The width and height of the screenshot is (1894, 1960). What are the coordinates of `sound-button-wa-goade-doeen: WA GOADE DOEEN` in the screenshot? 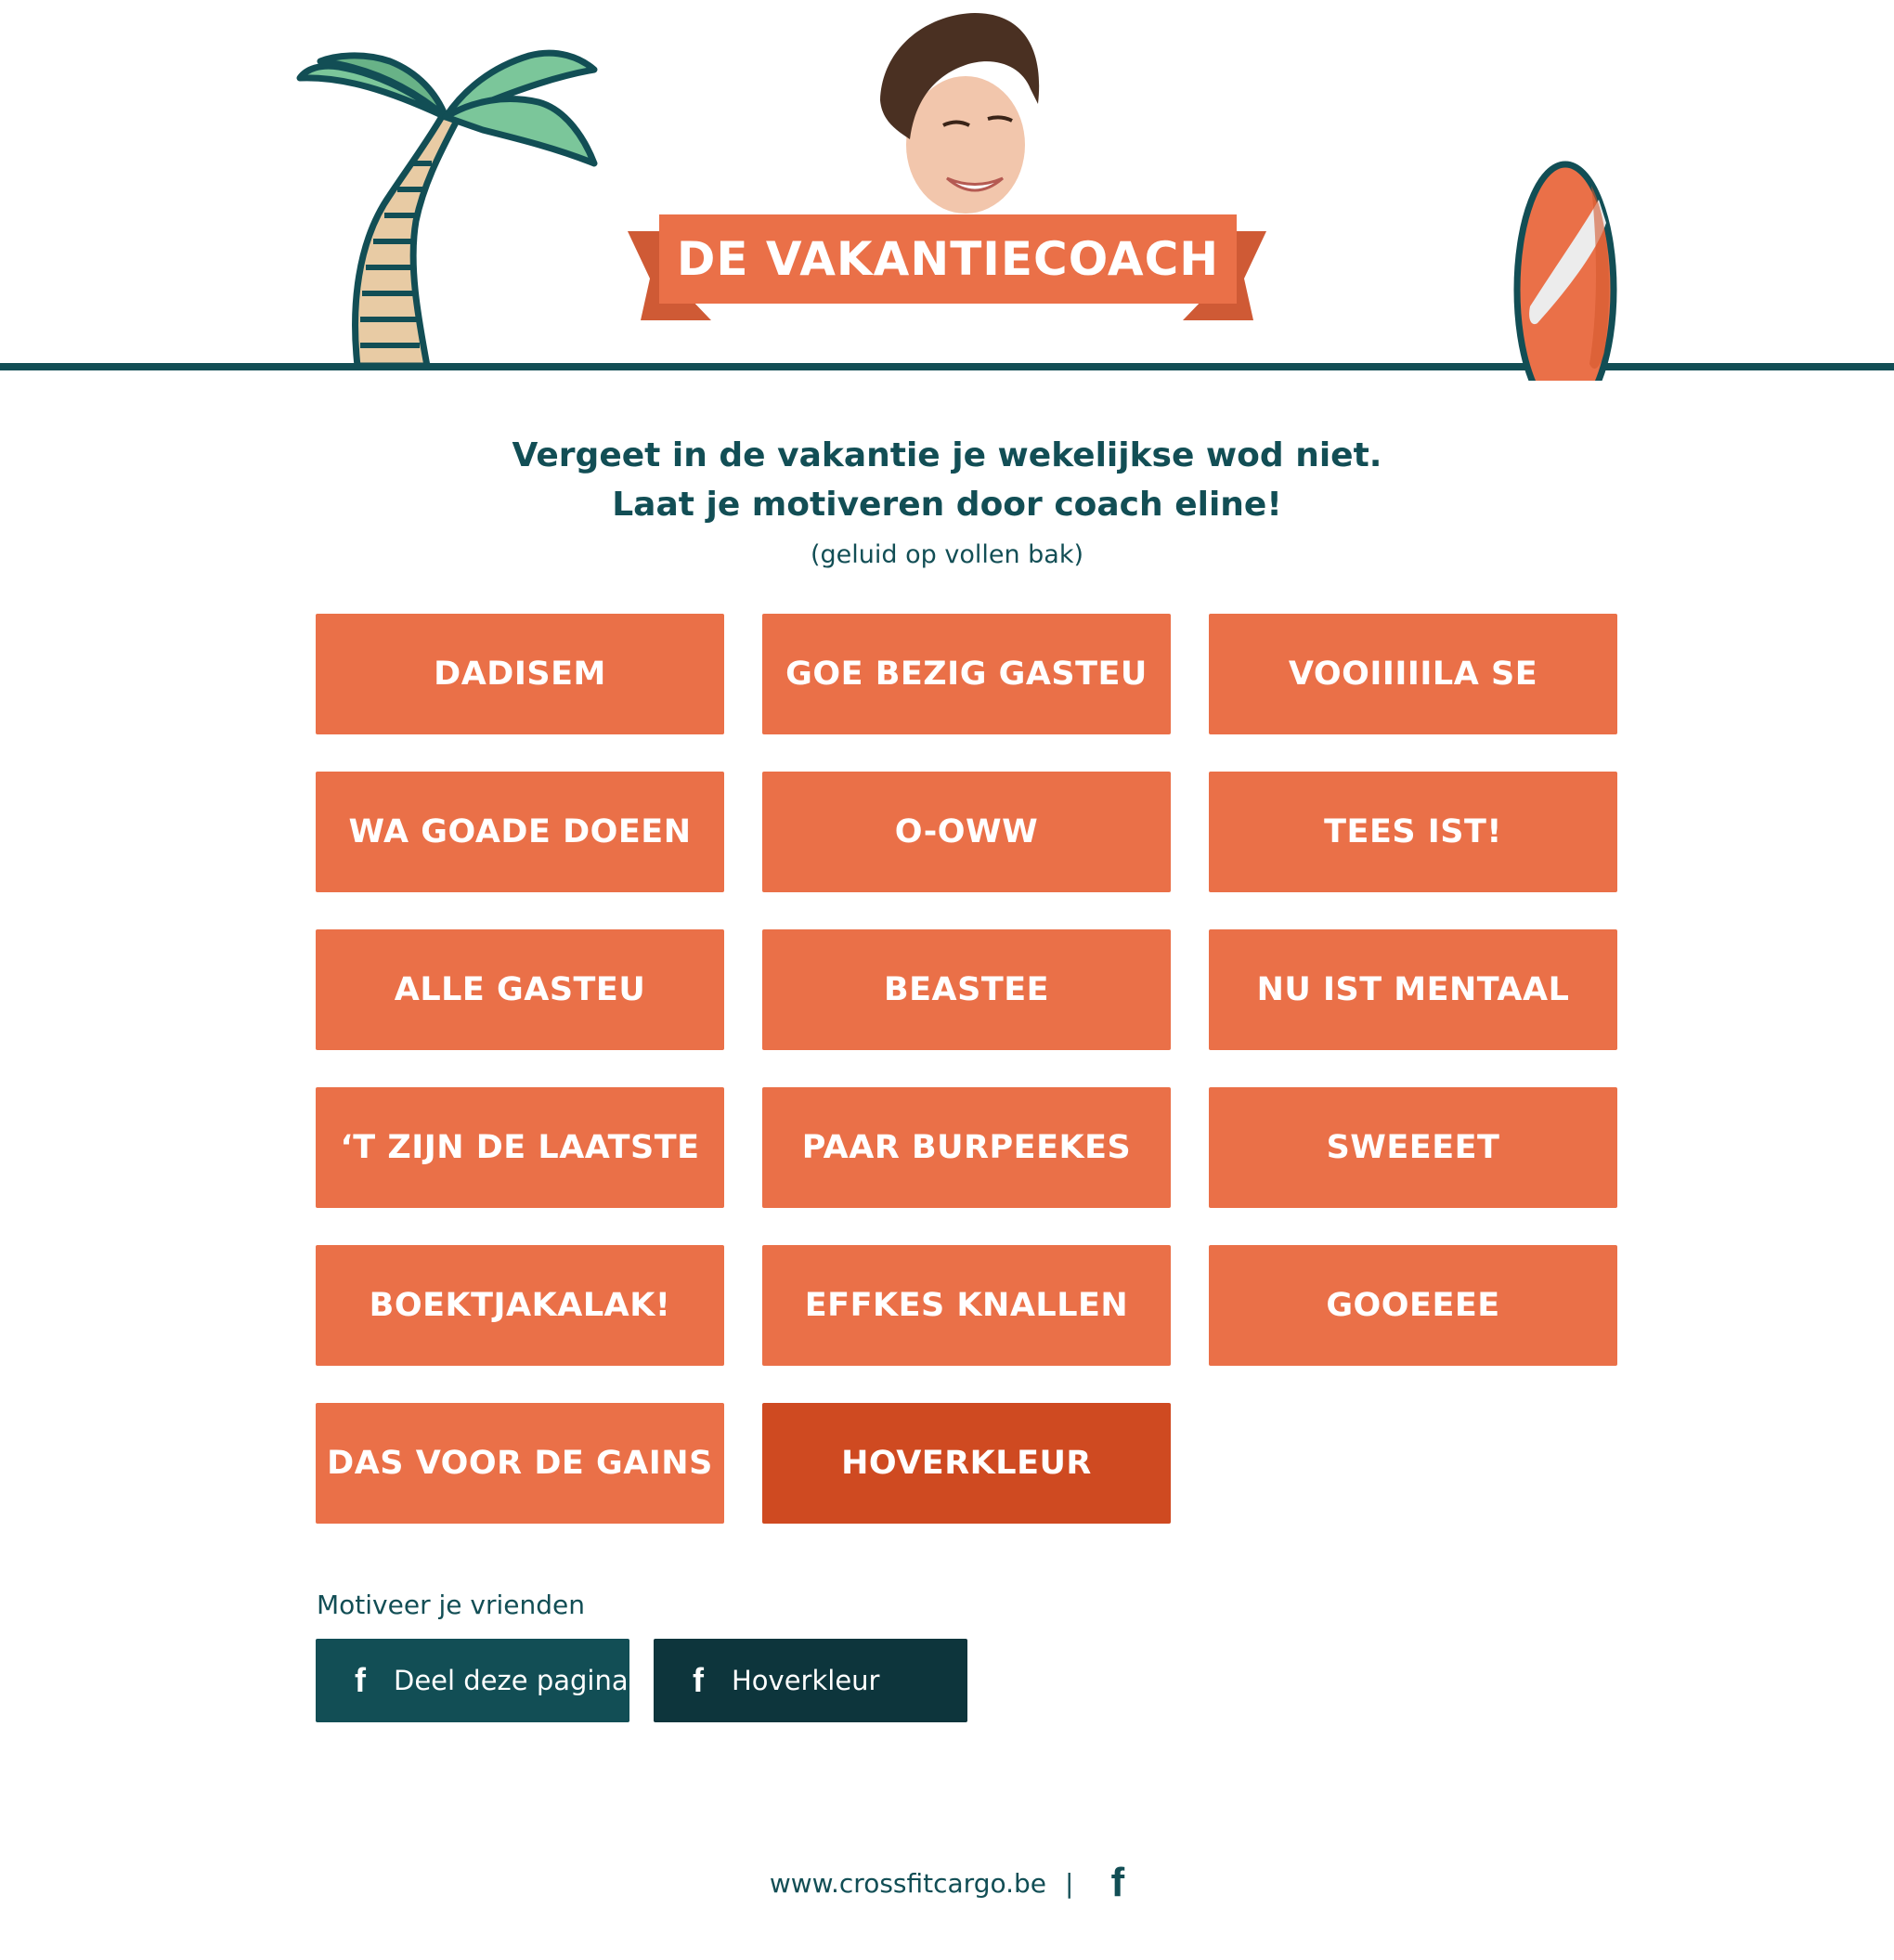 It's located at (520, 832).